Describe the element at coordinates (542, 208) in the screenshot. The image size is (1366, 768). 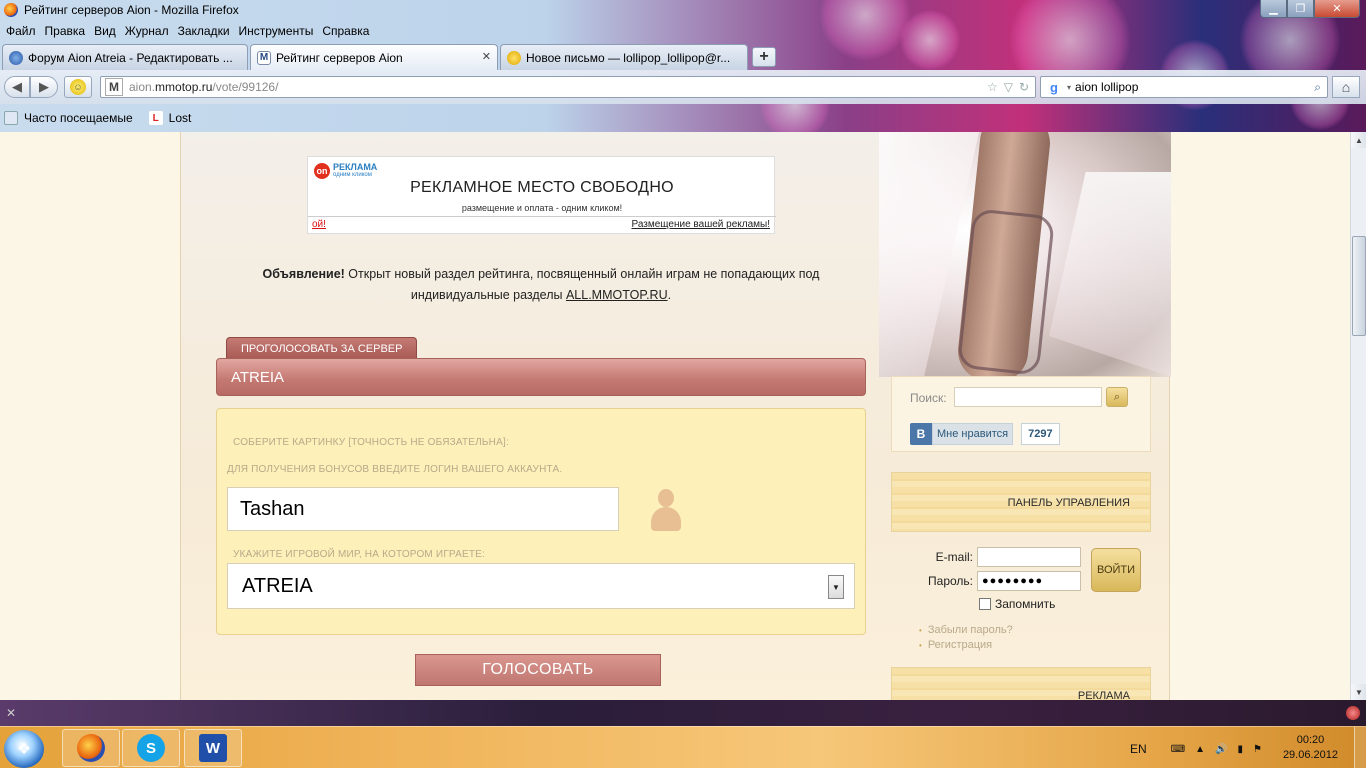
I see `ad-subtext: размещение и оплата - одним кликом!` at that location.